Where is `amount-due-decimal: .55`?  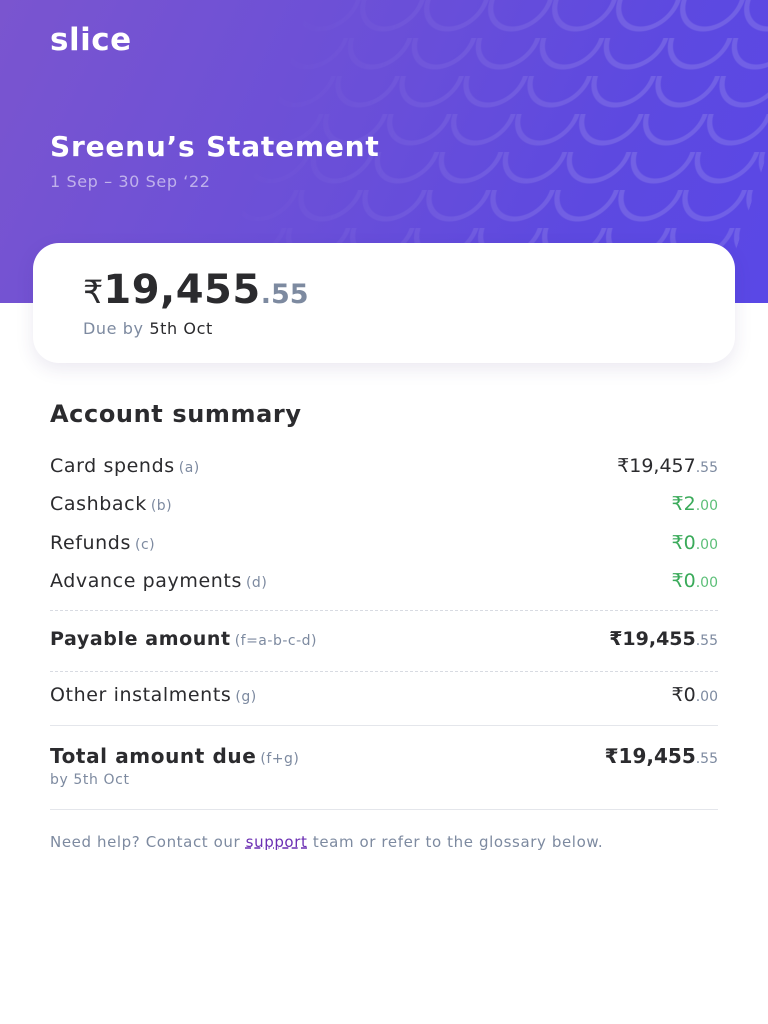
amount-due-decimal: .55 is located at coordinates (284, 294).